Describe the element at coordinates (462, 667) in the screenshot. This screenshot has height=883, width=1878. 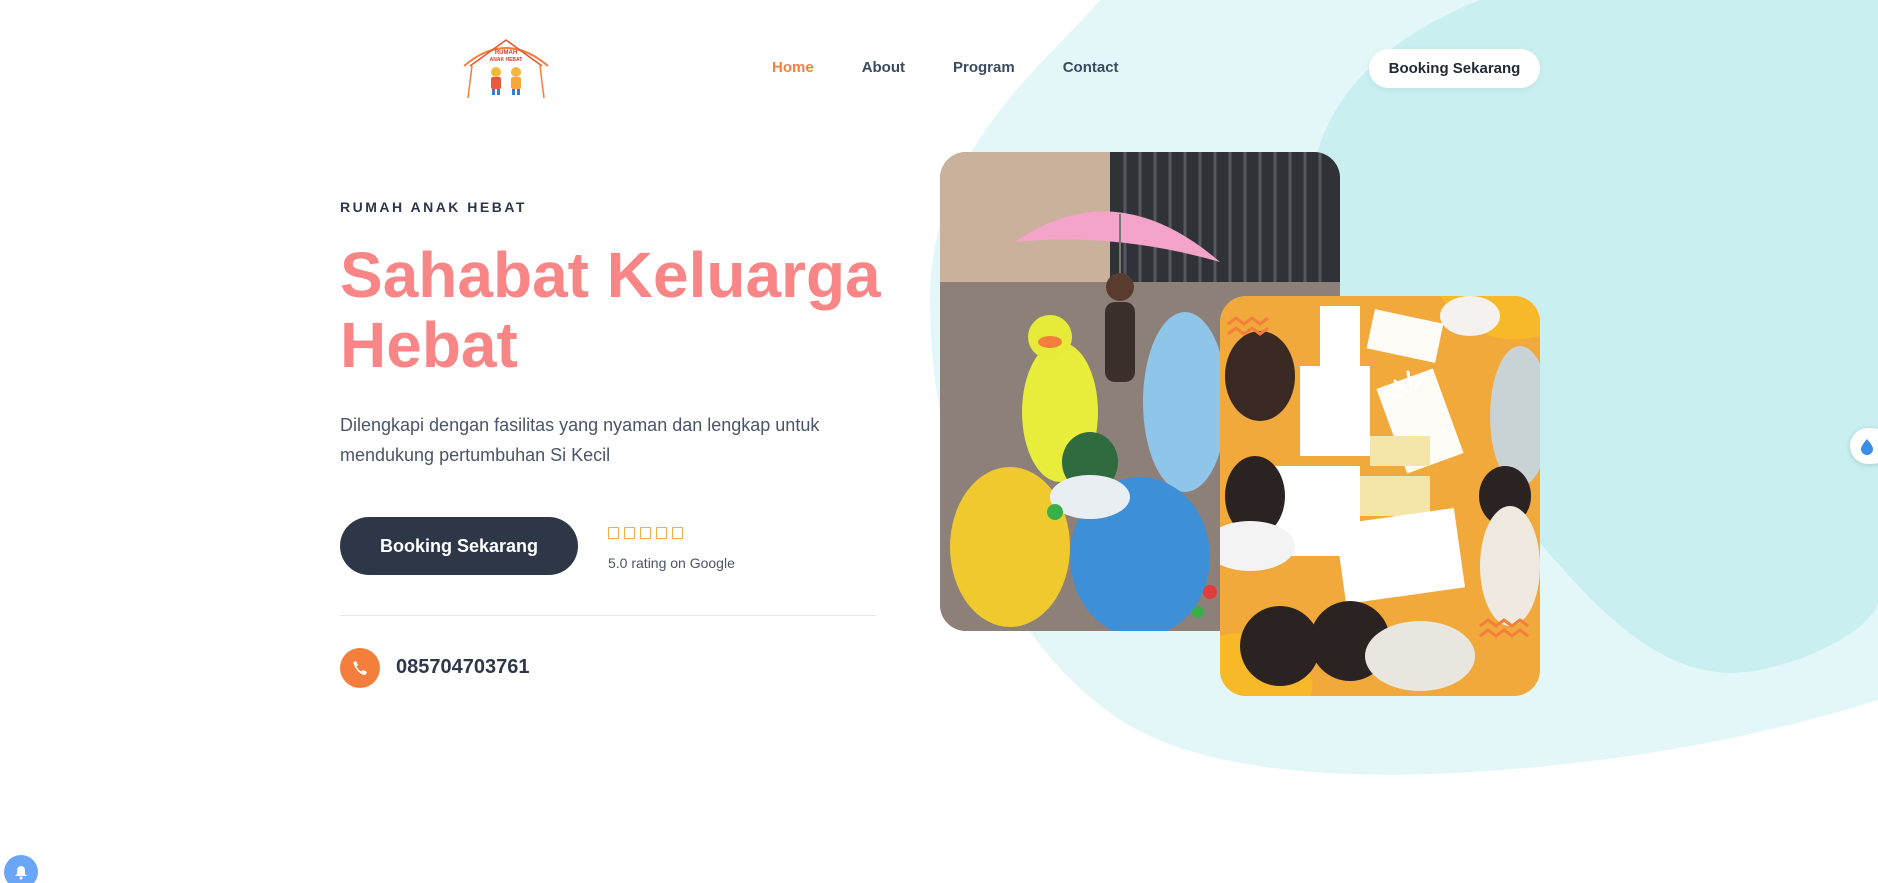
I see `phone-number: 085704703761` at that location.